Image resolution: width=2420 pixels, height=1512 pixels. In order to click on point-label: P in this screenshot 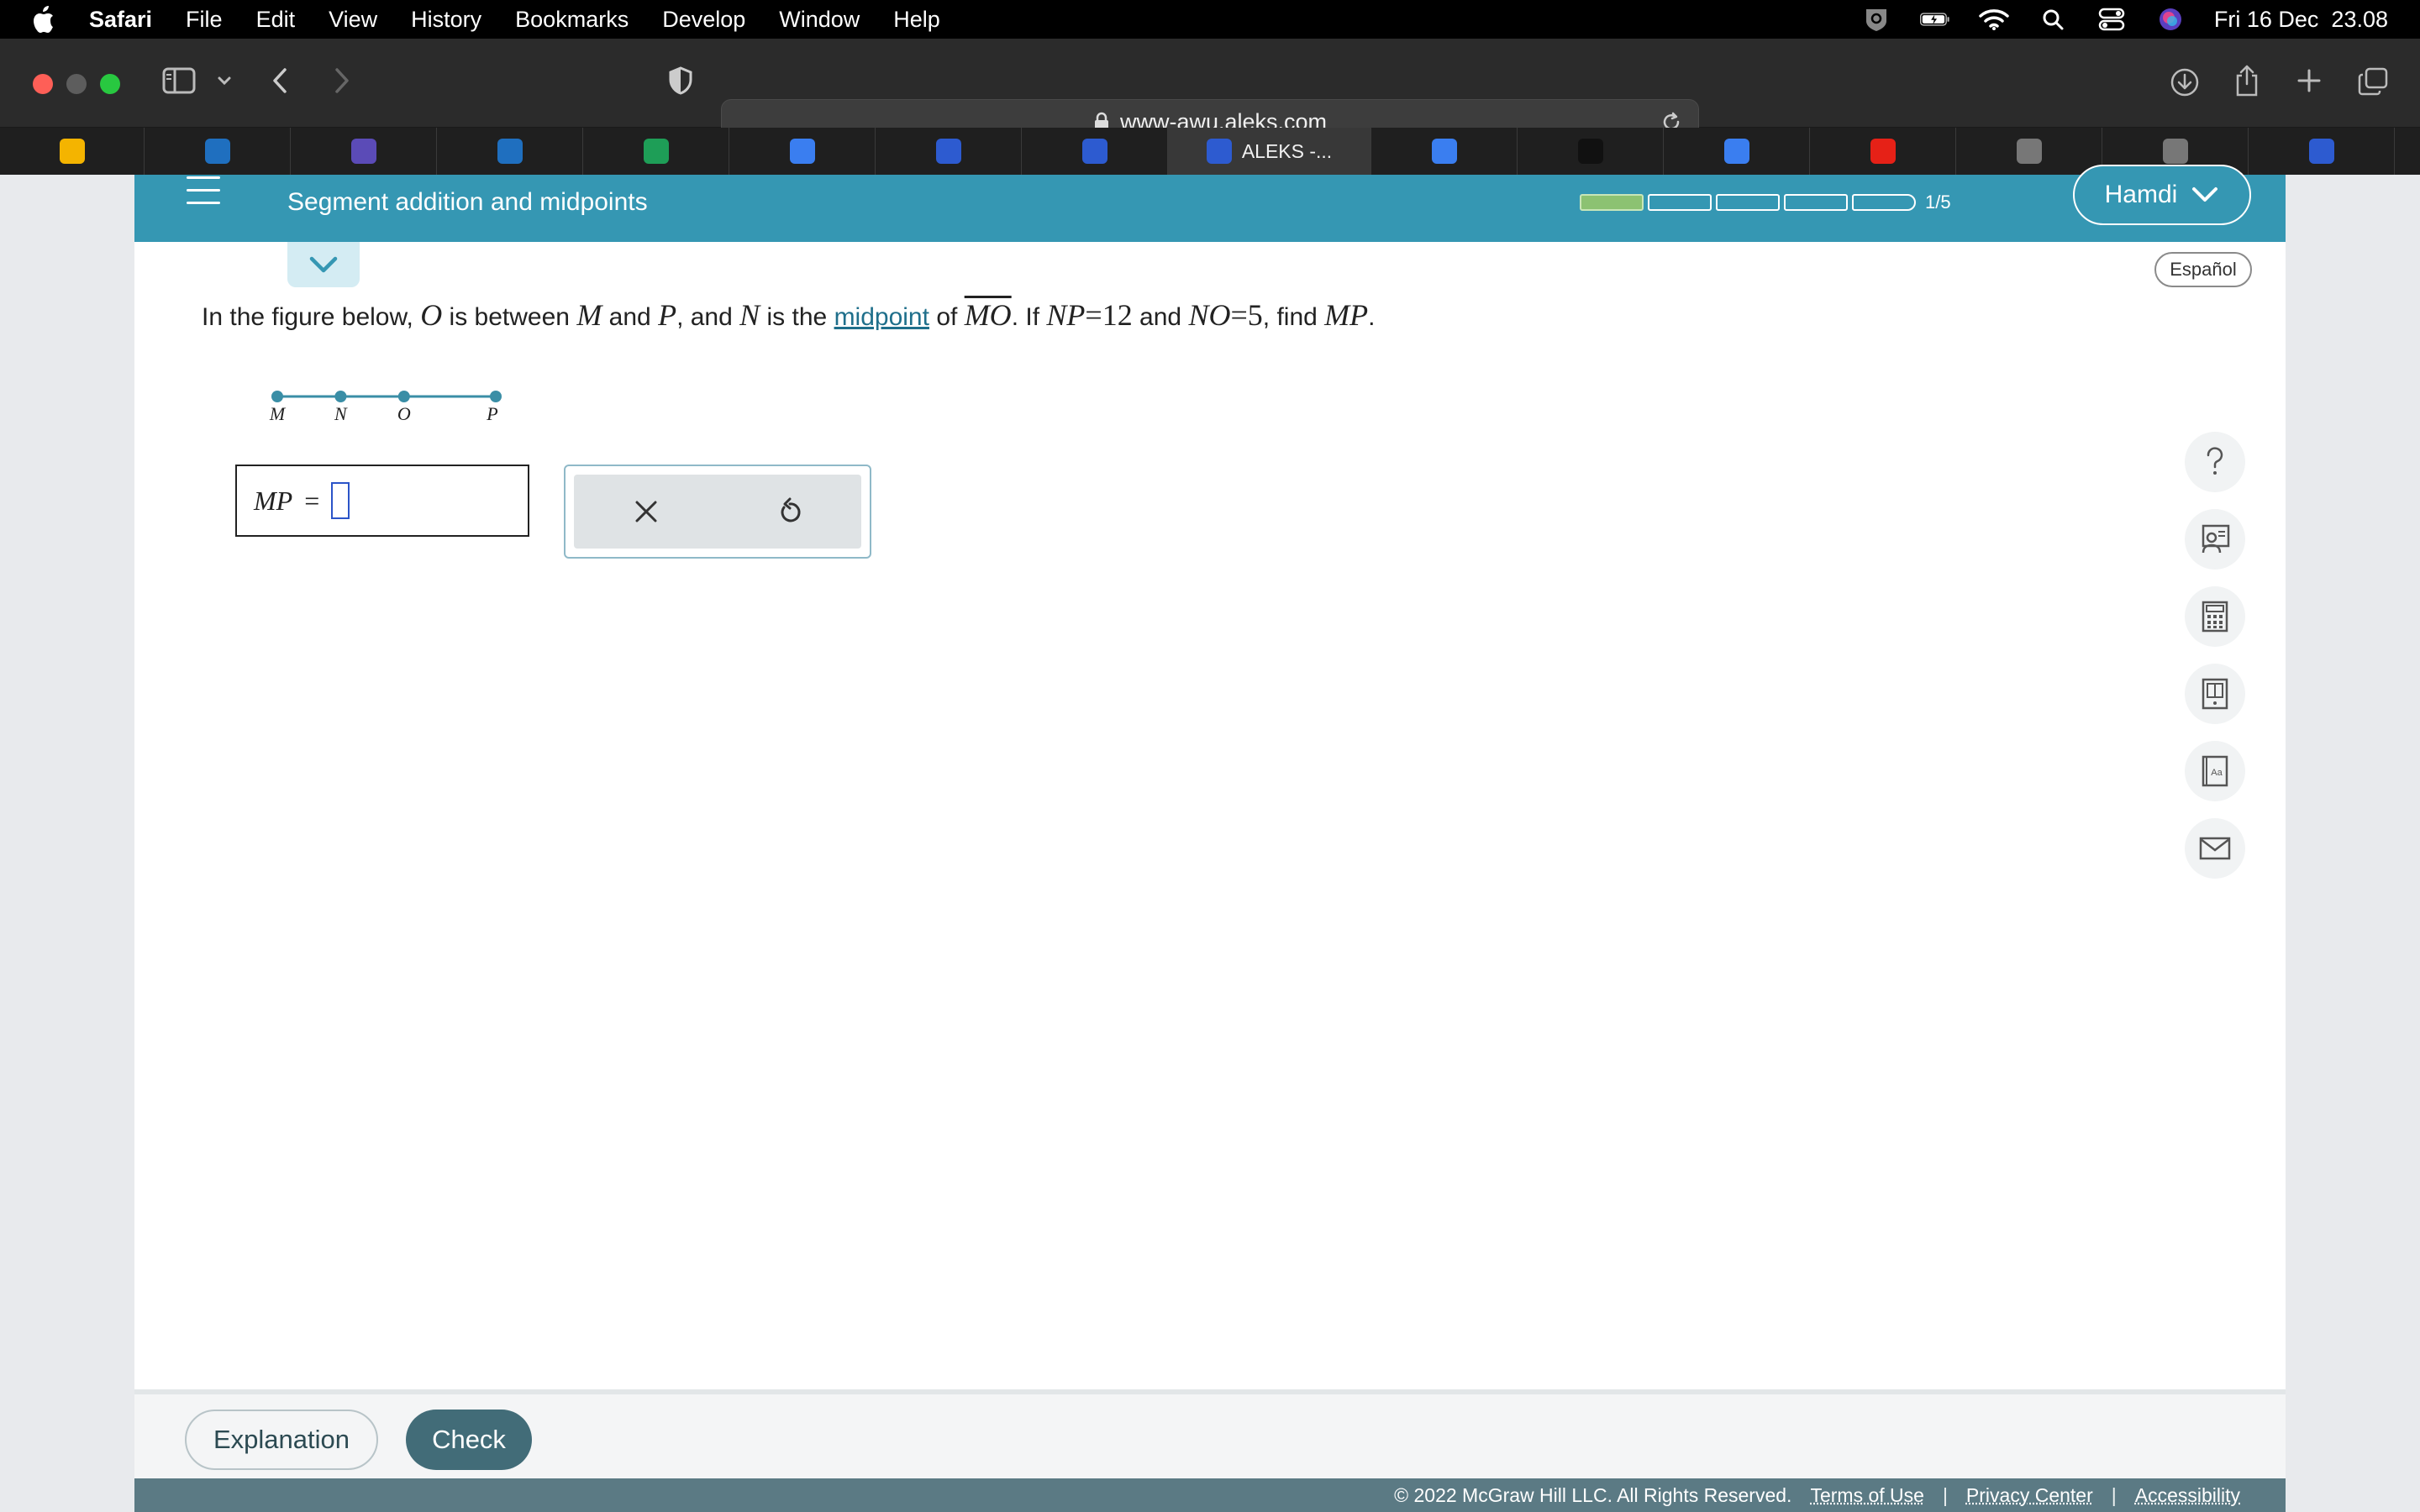, I will do `click(492, 413)`.